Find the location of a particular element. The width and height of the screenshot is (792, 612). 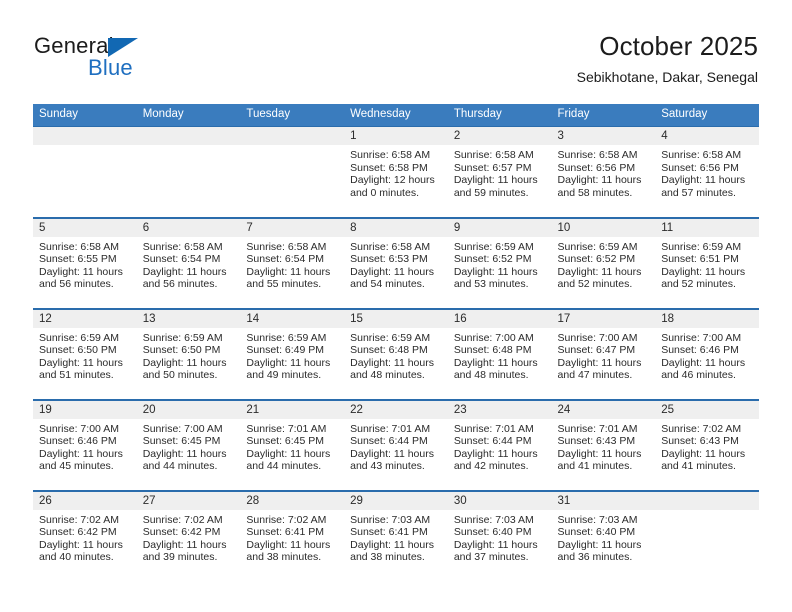

page-subtitle: Sebikhotane, Dakar, Senegal is located at coordinates (667, 77).